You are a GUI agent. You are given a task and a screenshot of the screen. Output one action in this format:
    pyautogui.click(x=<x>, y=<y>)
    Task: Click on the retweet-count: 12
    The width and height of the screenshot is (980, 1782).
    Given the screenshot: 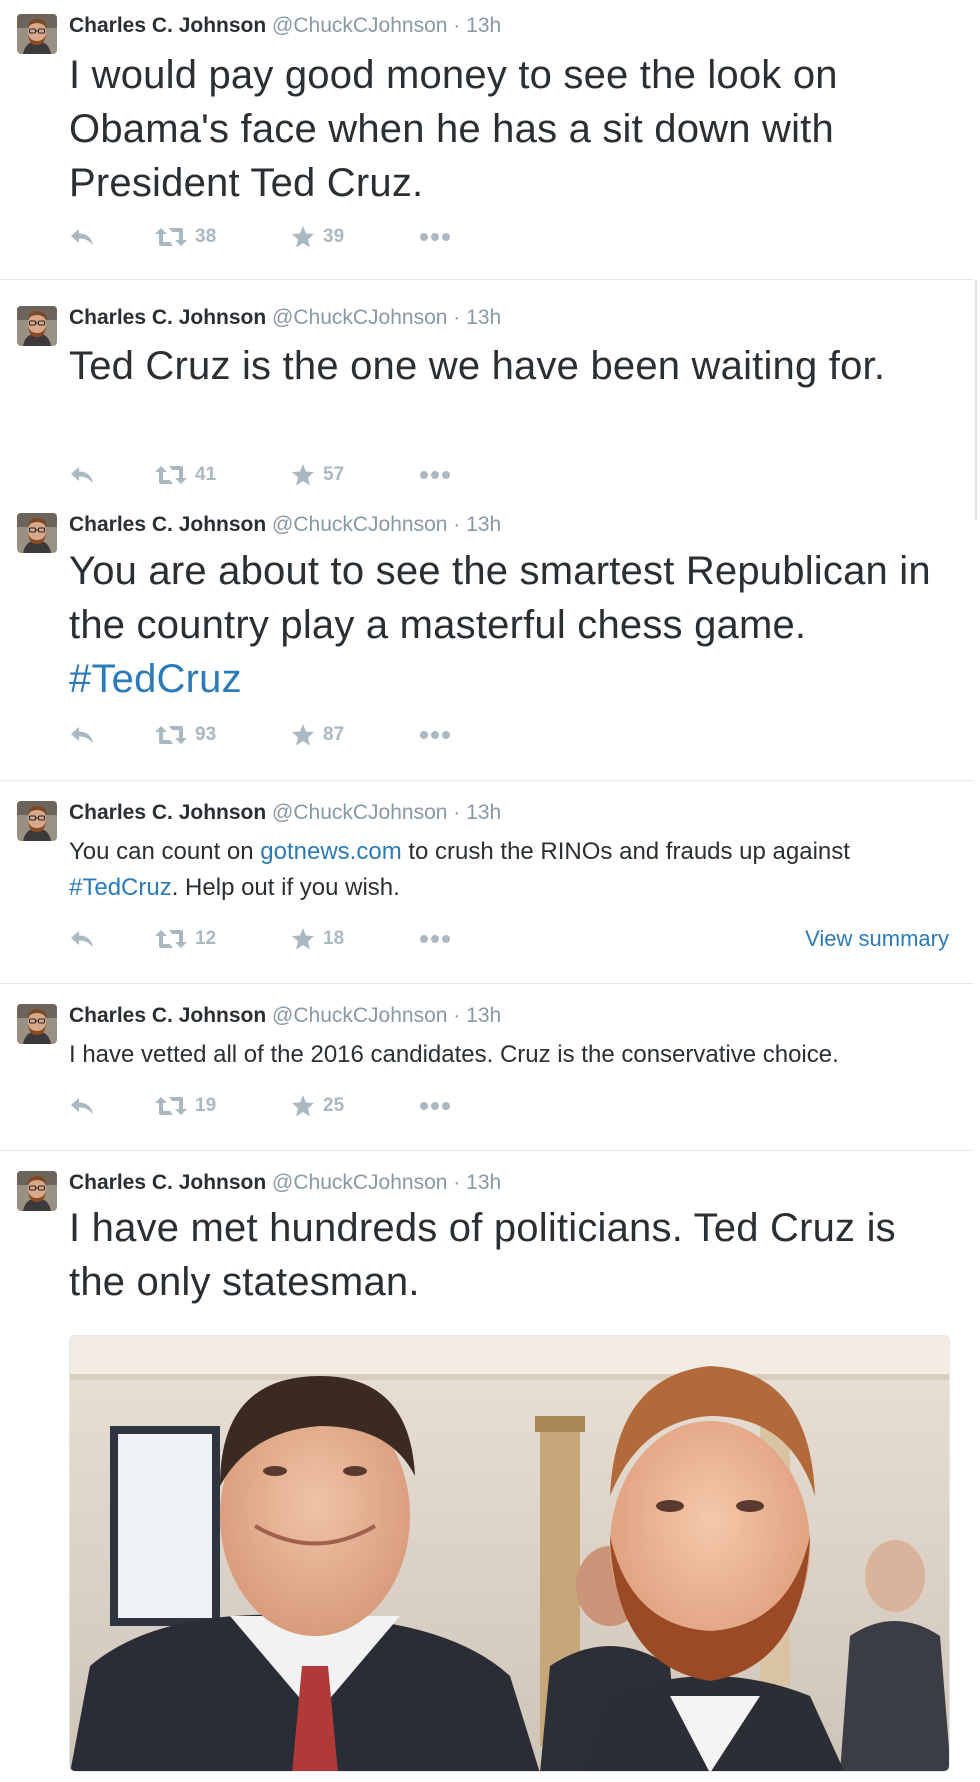 What is the action you would take?
    pyautogui.click(x=206, y=938)
    